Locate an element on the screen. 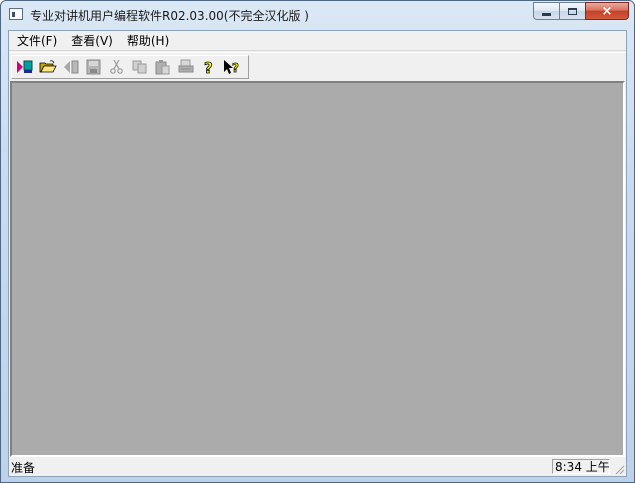  about-help-icon: ? is located at coordinates (209, 67).